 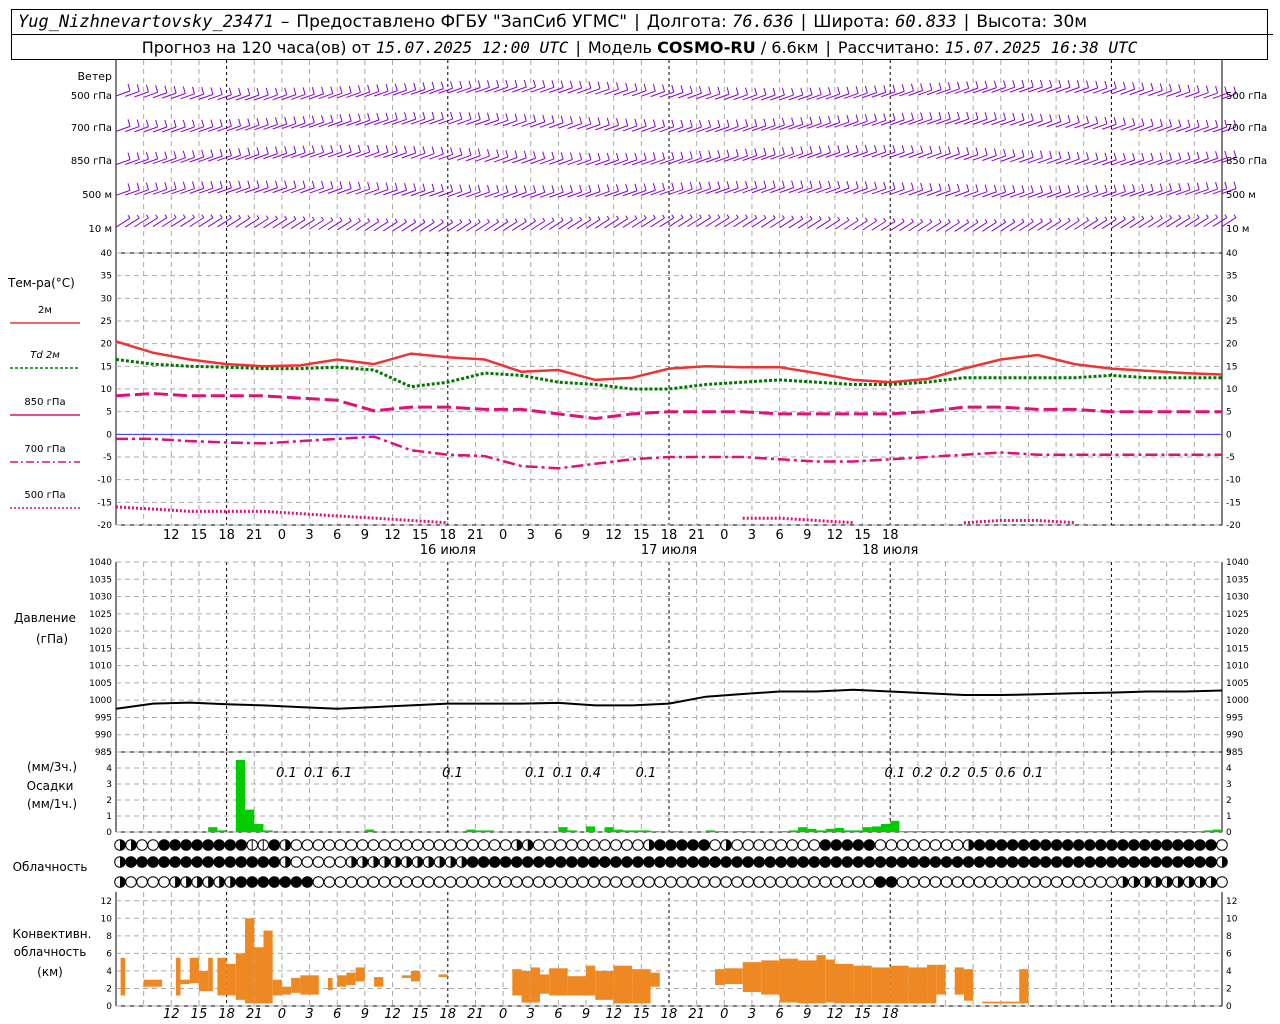 I want to click on time-tick-label: 15, so click(x=641, y=535).